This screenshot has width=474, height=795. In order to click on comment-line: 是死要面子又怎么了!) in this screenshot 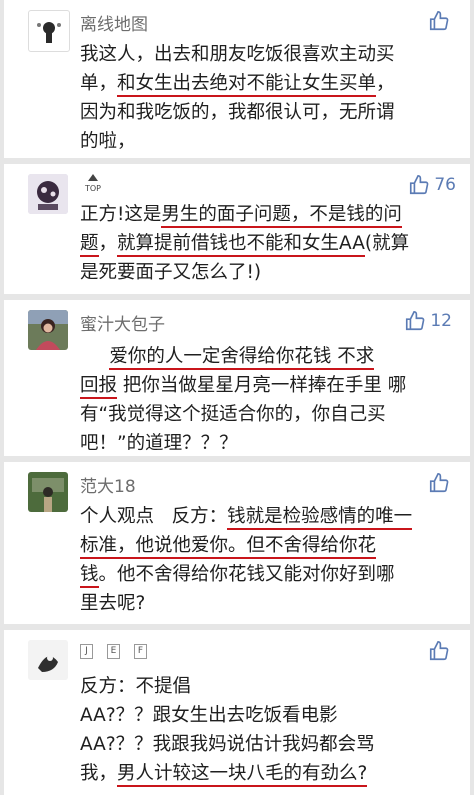, I will do `click(270, 272)`.